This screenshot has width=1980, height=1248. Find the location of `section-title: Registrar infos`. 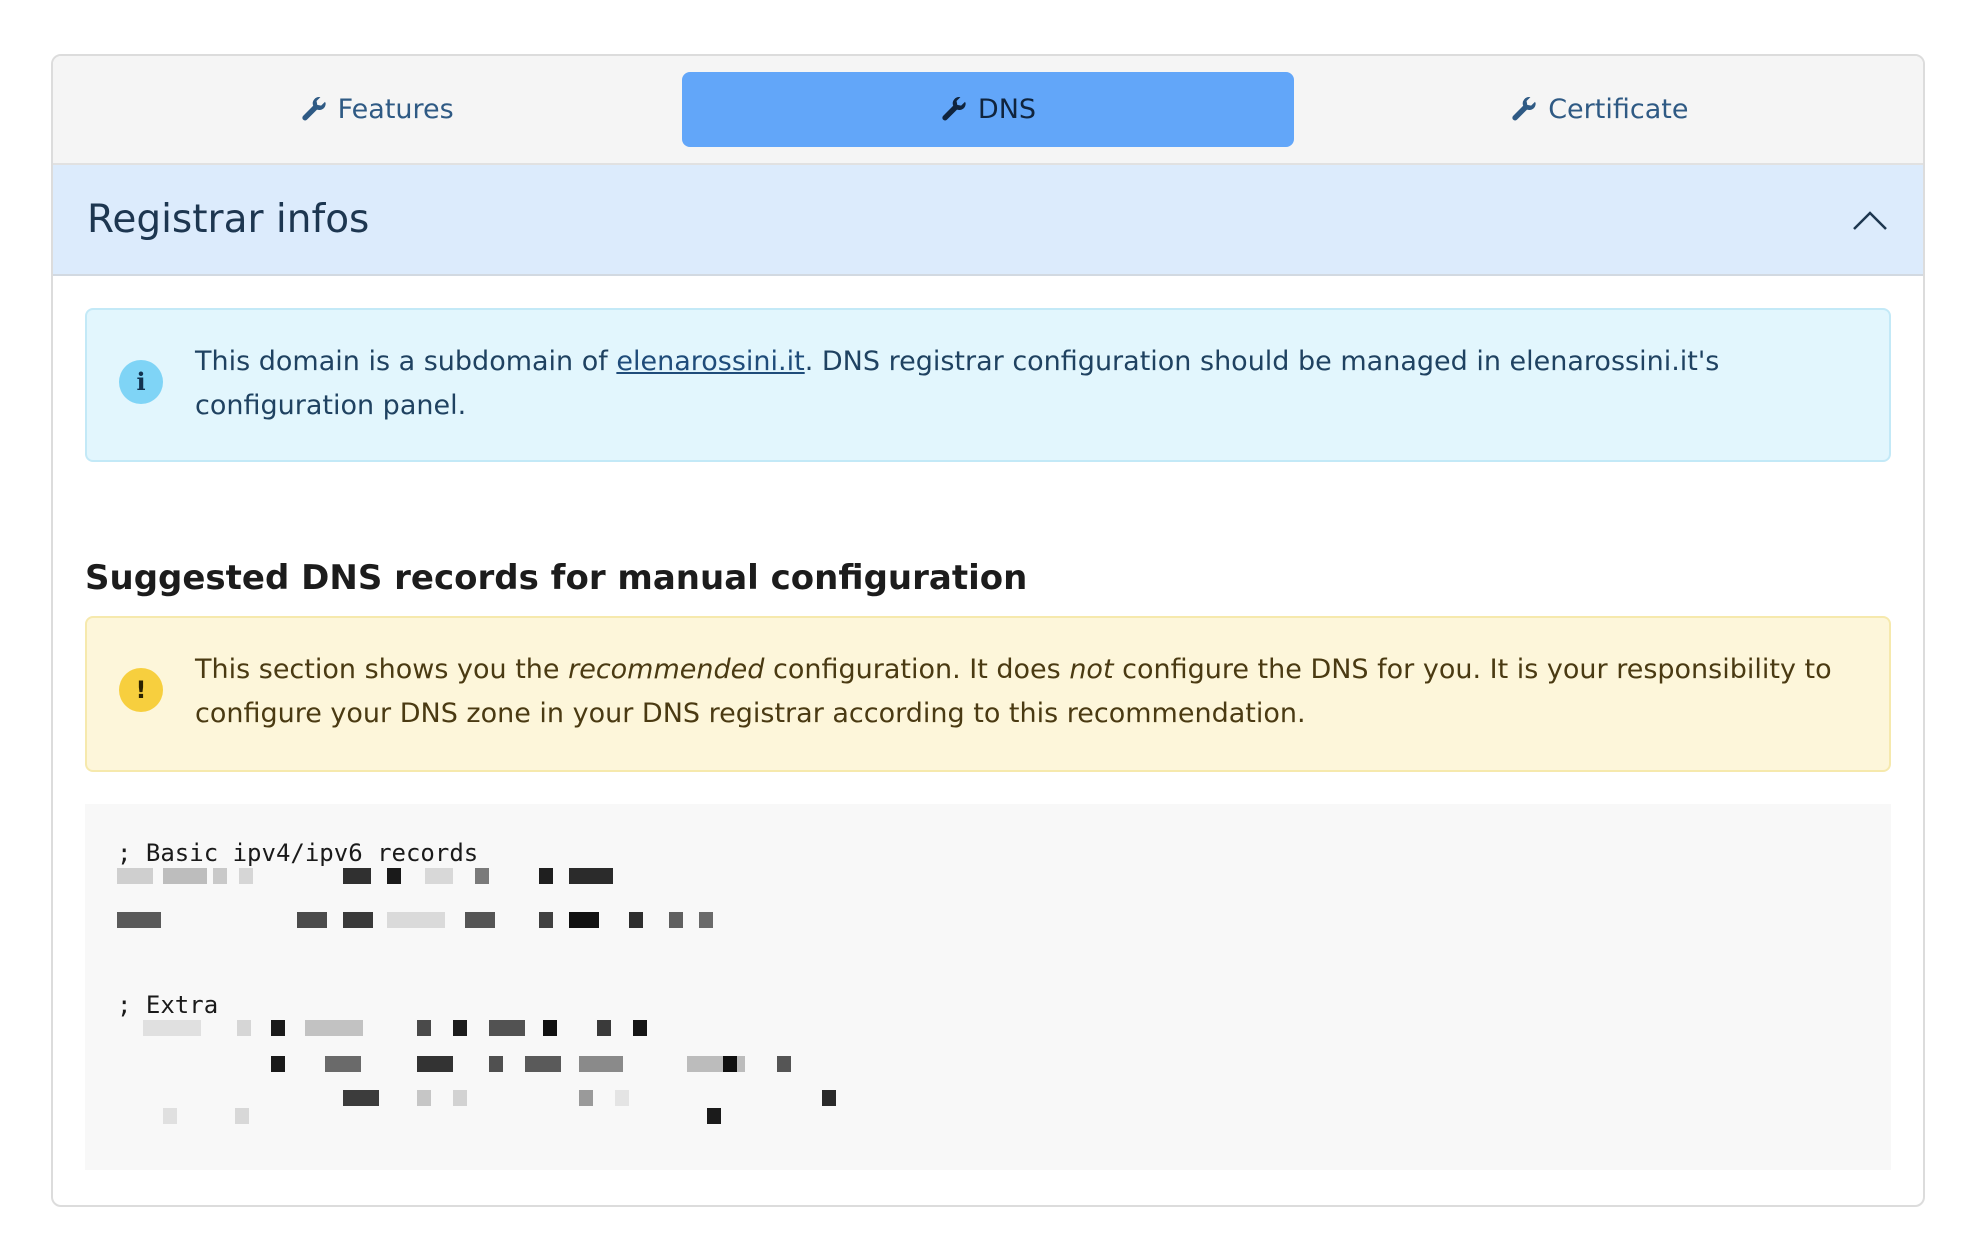

section-title: Registrar infos is located at coordinates (228, 219).